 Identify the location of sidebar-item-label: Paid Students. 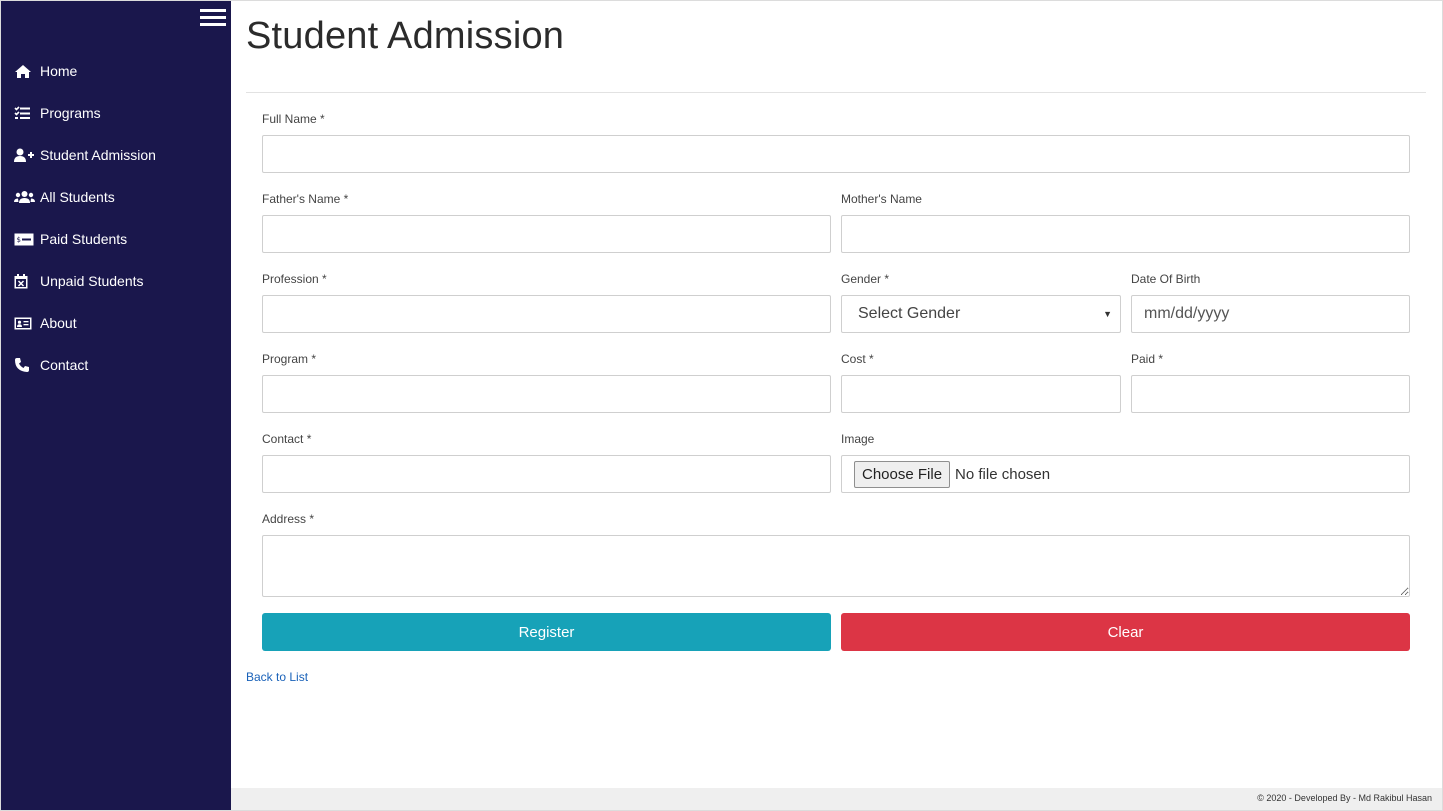
(84, 239).